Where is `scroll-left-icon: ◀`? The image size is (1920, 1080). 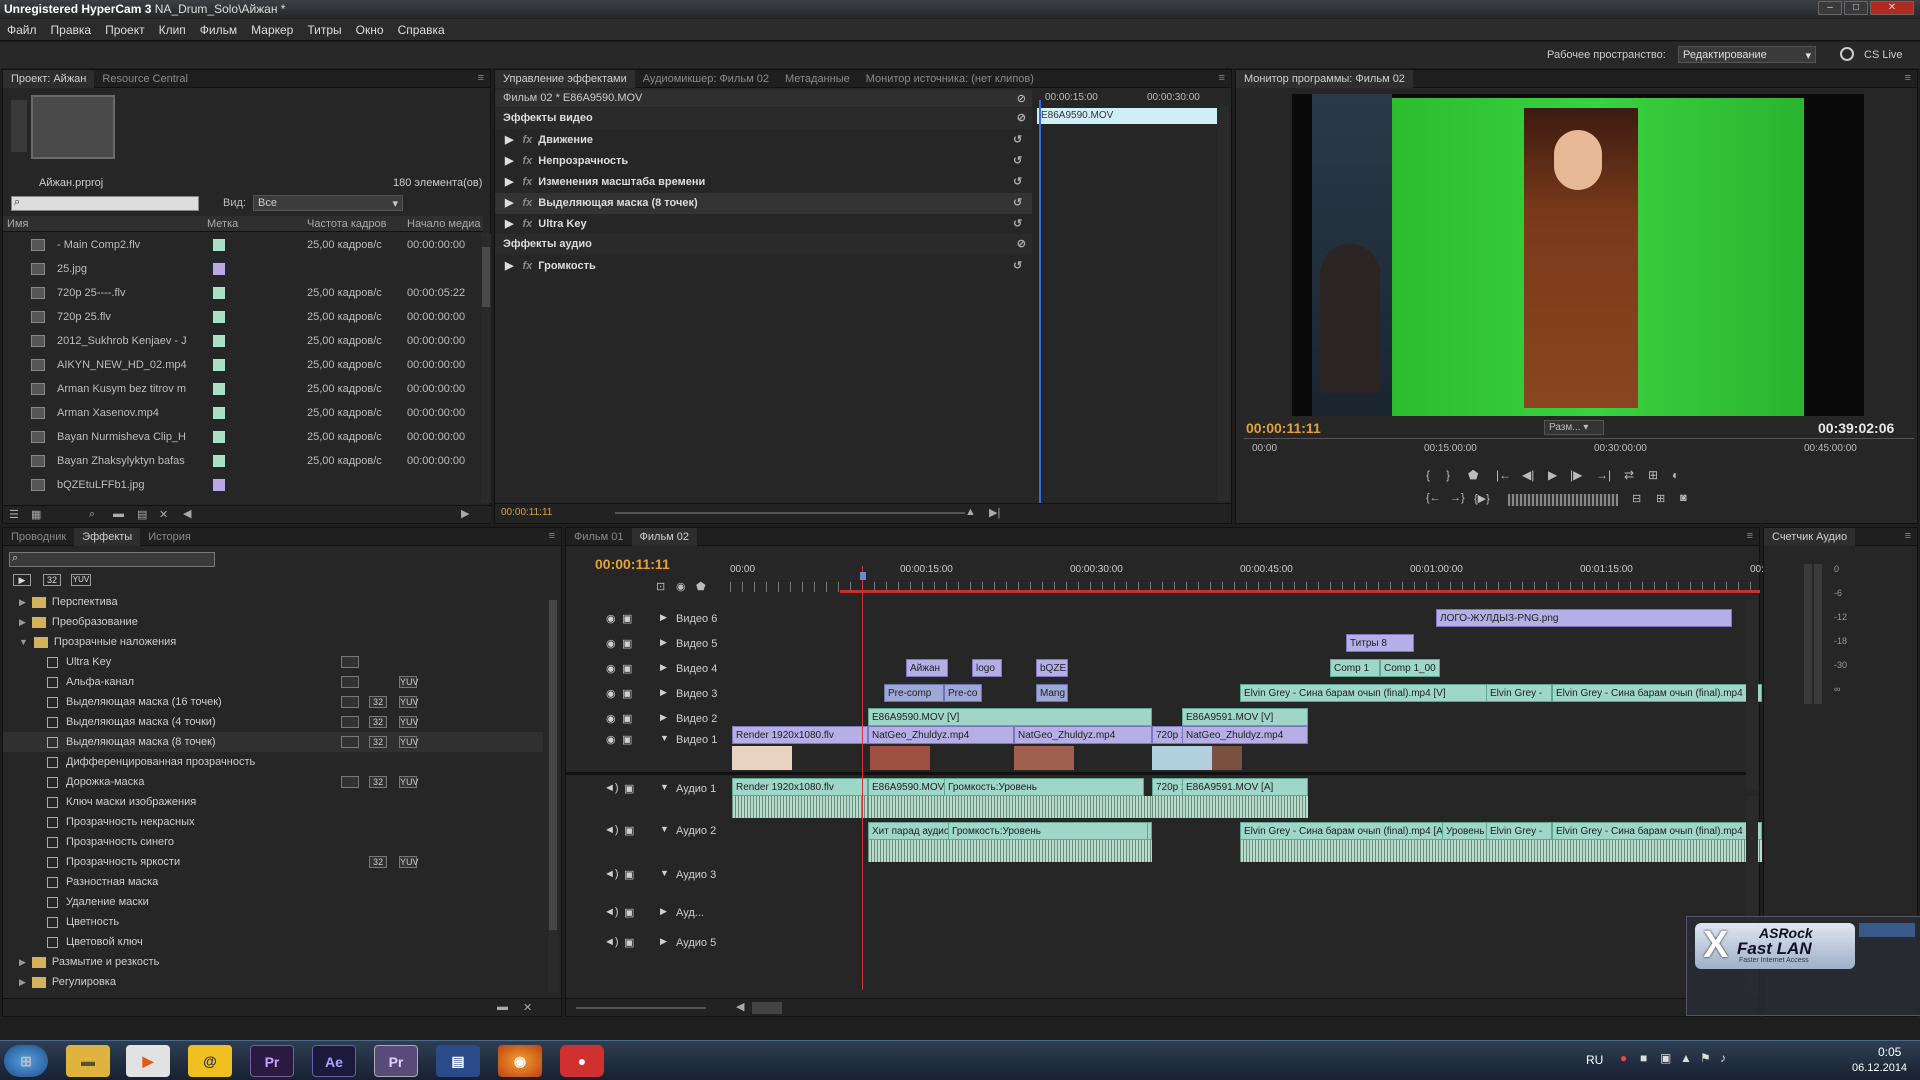
scroll-left-icon: ◀ is located at coordinates (740, 1006).